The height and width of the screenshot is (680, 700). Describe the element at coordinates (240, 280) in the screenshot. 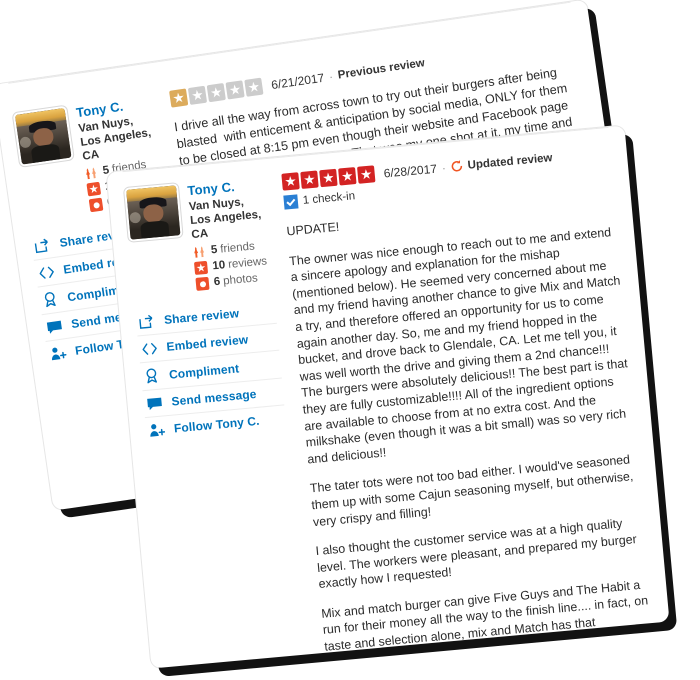

I see `photos-label: photos` at that location.